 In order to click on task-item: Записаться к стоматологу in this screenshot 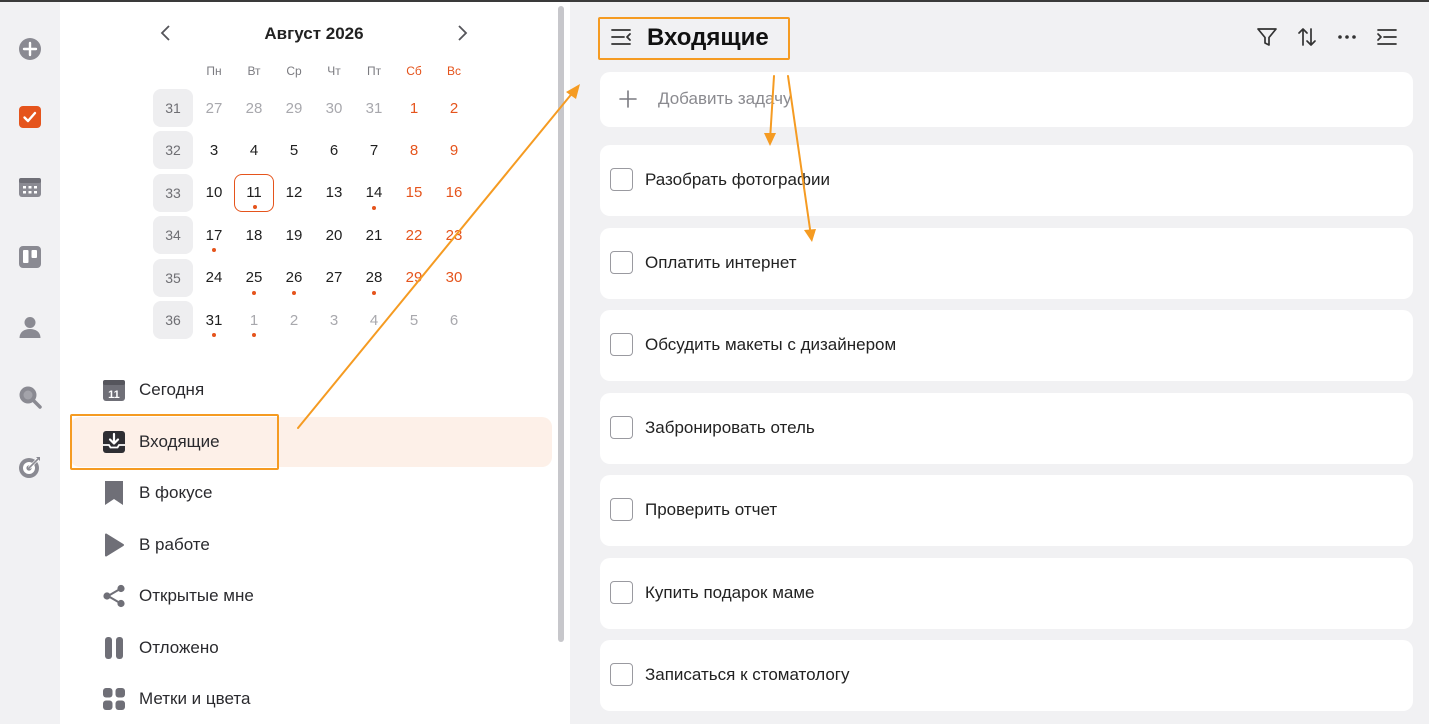, I will do `click(1006, 675)`.